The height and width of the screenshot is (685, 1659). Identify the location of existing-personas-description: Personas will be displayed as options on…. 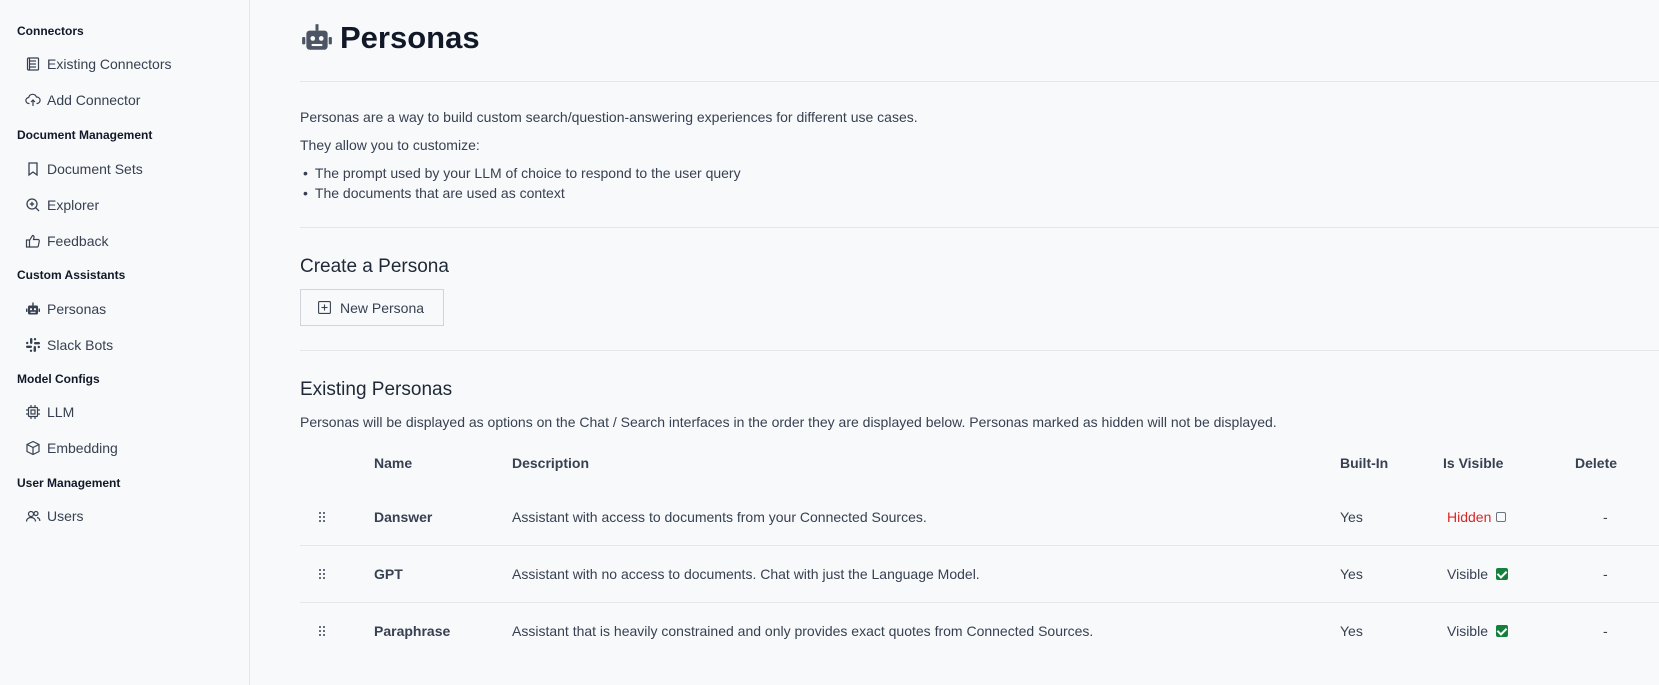
(788, 422).